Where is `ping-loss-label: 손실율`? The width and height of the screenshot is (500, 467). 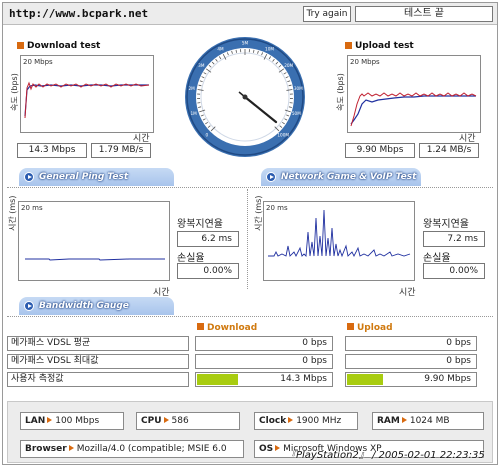
ping-loss-label: 손실율 is located at coordinates (191, 258).